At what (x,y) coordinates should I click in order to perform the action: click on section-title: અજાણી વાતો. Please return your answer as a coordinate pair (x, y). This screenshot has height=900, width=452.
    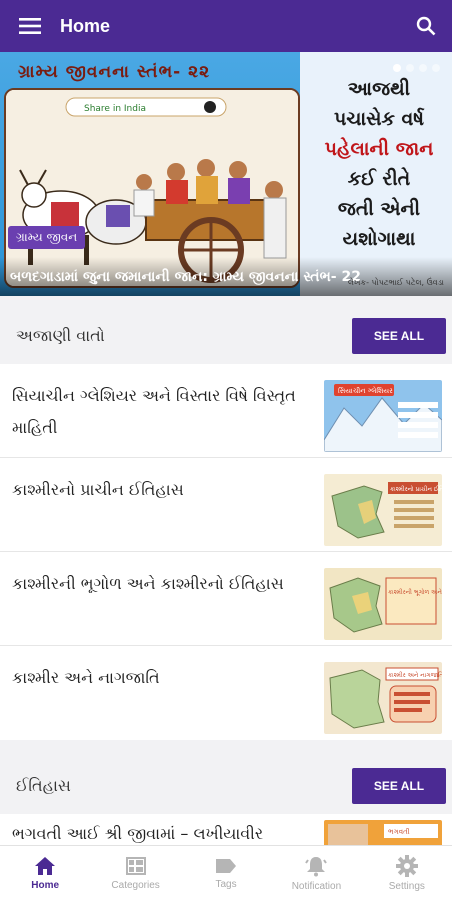
    Looking at the image, I should click on (60, 335).